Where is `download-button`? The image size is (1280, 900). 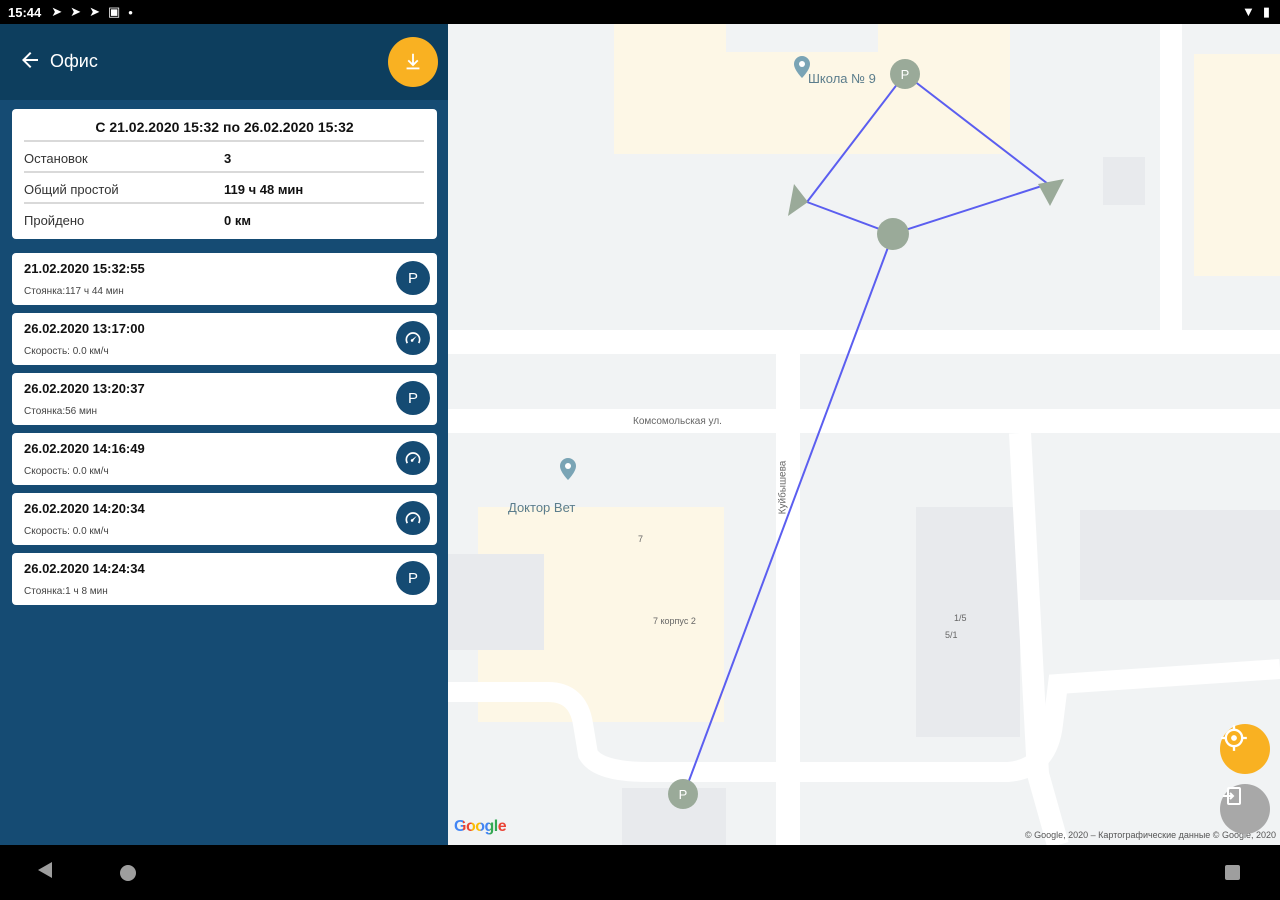 download-button is located at coordinates (413, 62).